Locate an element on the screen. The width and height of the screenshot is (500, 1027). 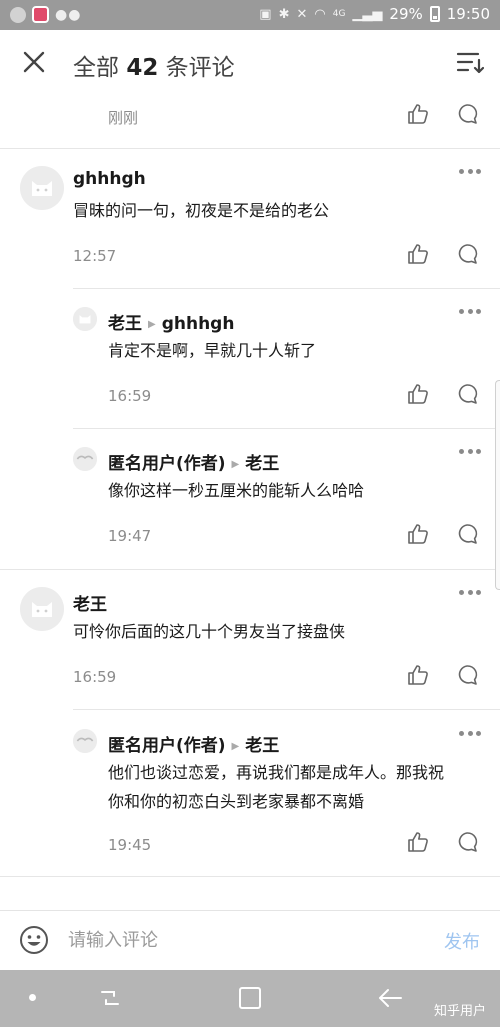
system-status: ▣ ✱ ✕ ◠ 4G ▁▃▅ 29% 19:50 is located at coordinates (374, 14).